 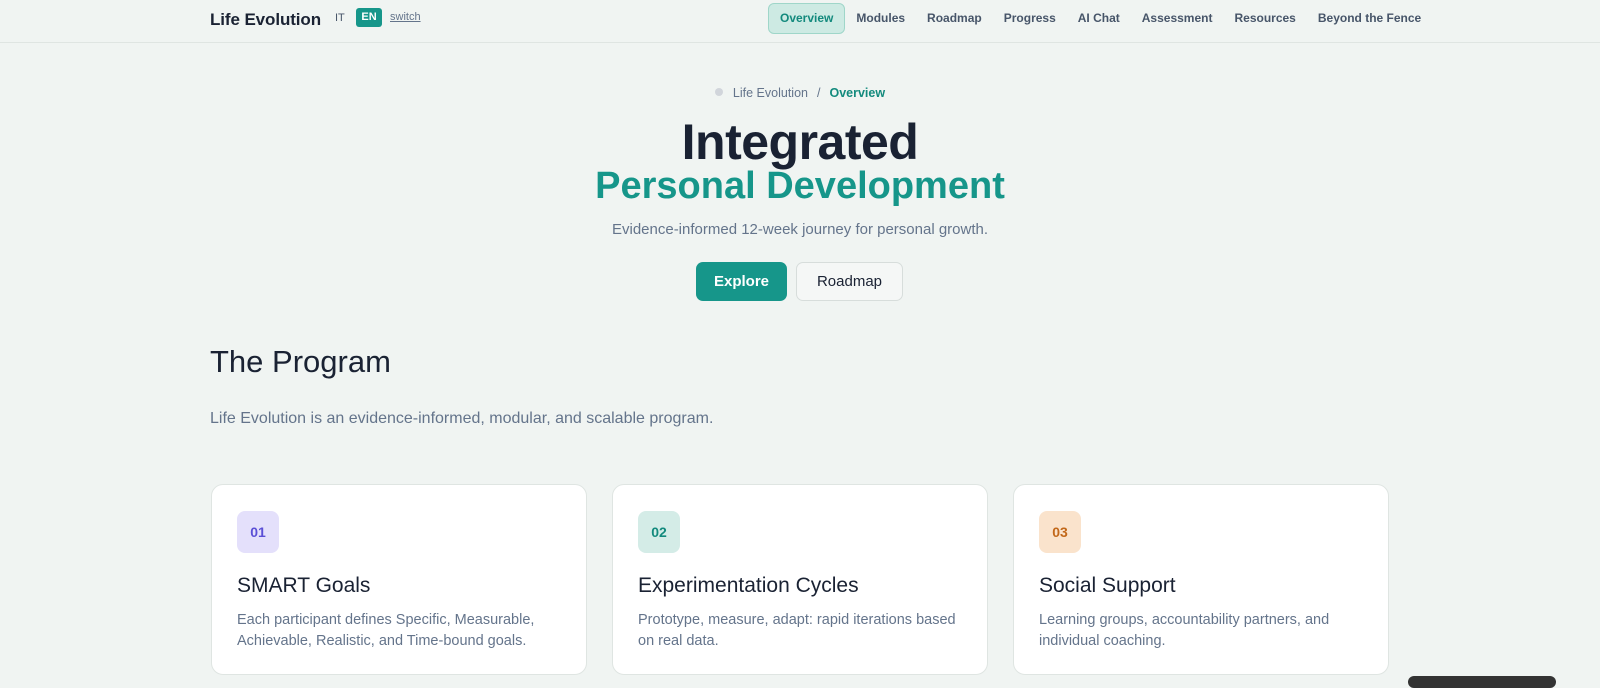 I want to click on nav-item-assessment: Assessment, so click(x=1177, y=18).